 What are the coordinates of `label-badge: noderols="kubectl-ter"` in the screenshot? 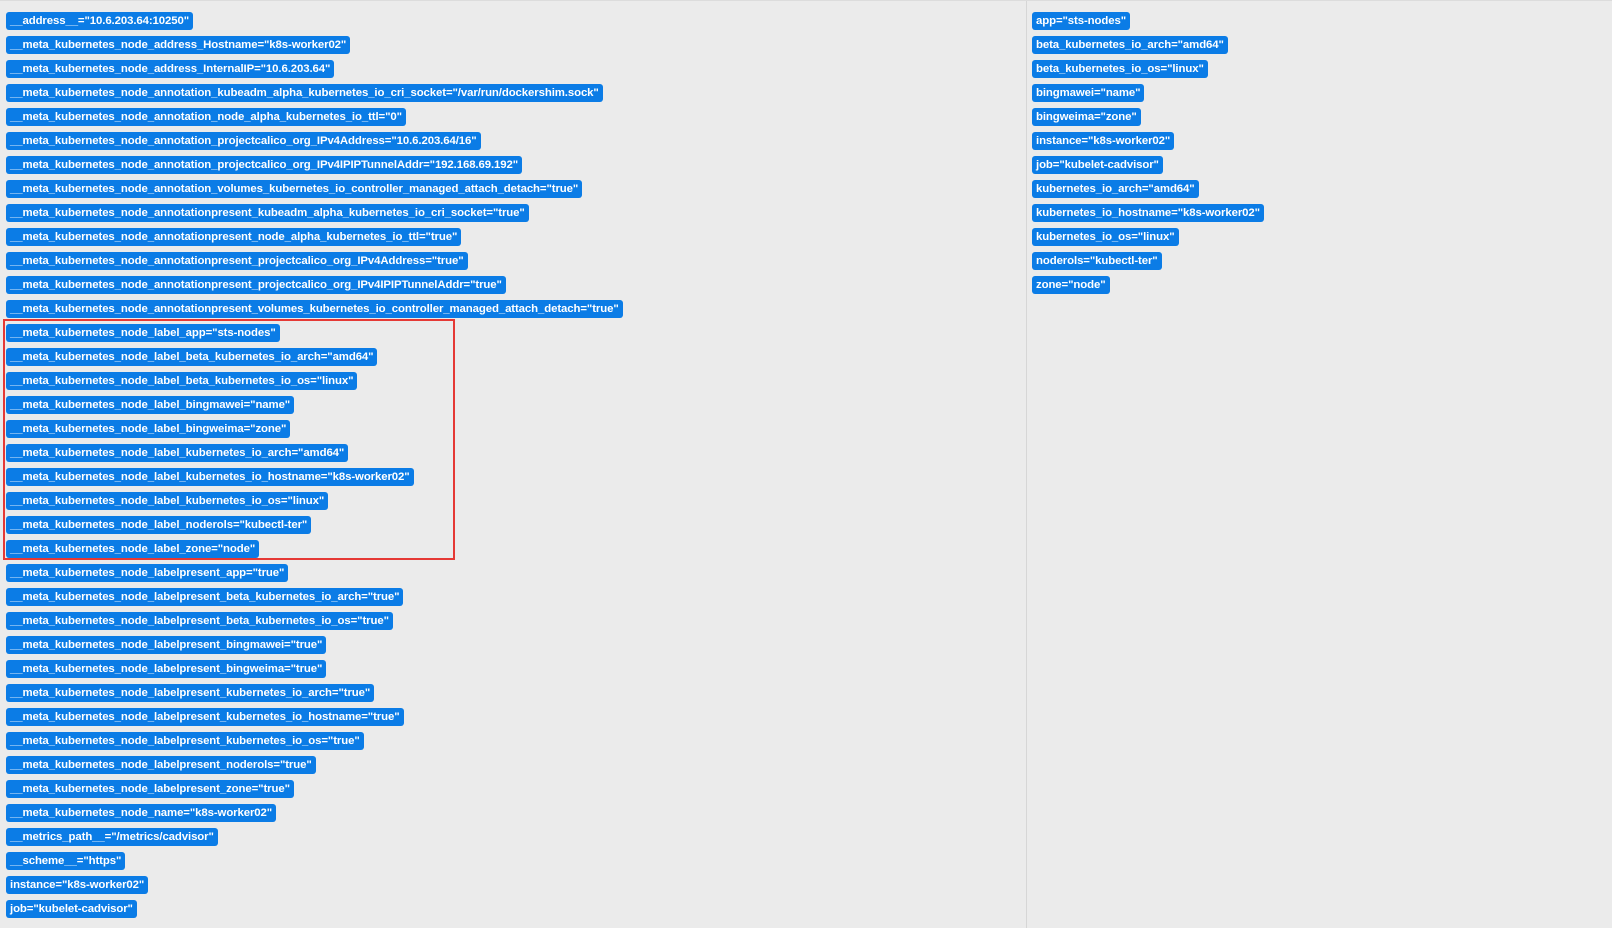 It's located at (1097, 261).